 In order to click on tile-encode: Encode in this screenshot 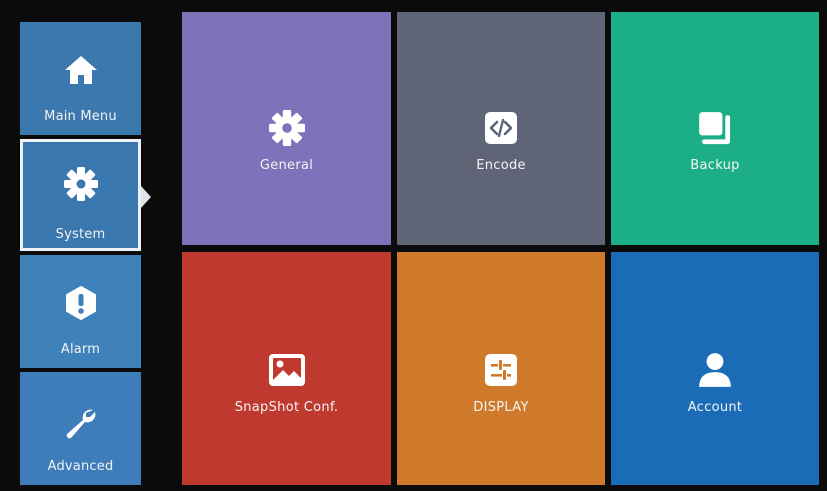, I will do `click(501, 128)`.